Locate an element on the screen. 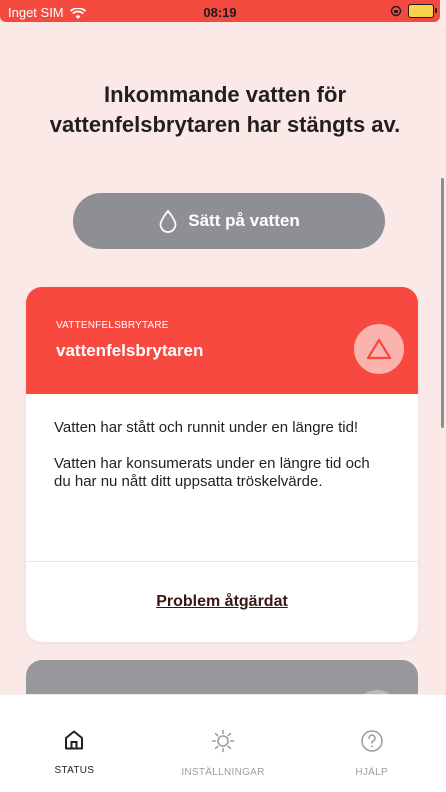 The height and width of the screenshot is (792, 446). tab-bar: STATUS INSTÄLLNINGAR HJÄLP is located at coordinates (223, 743).